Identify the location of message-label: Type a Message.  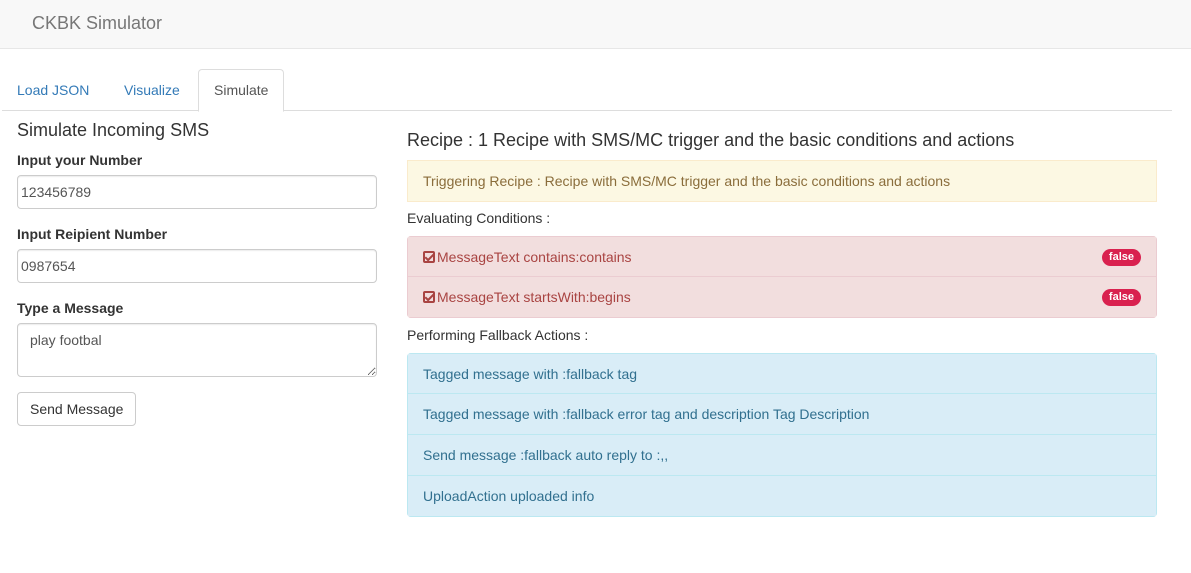
(70, 308).